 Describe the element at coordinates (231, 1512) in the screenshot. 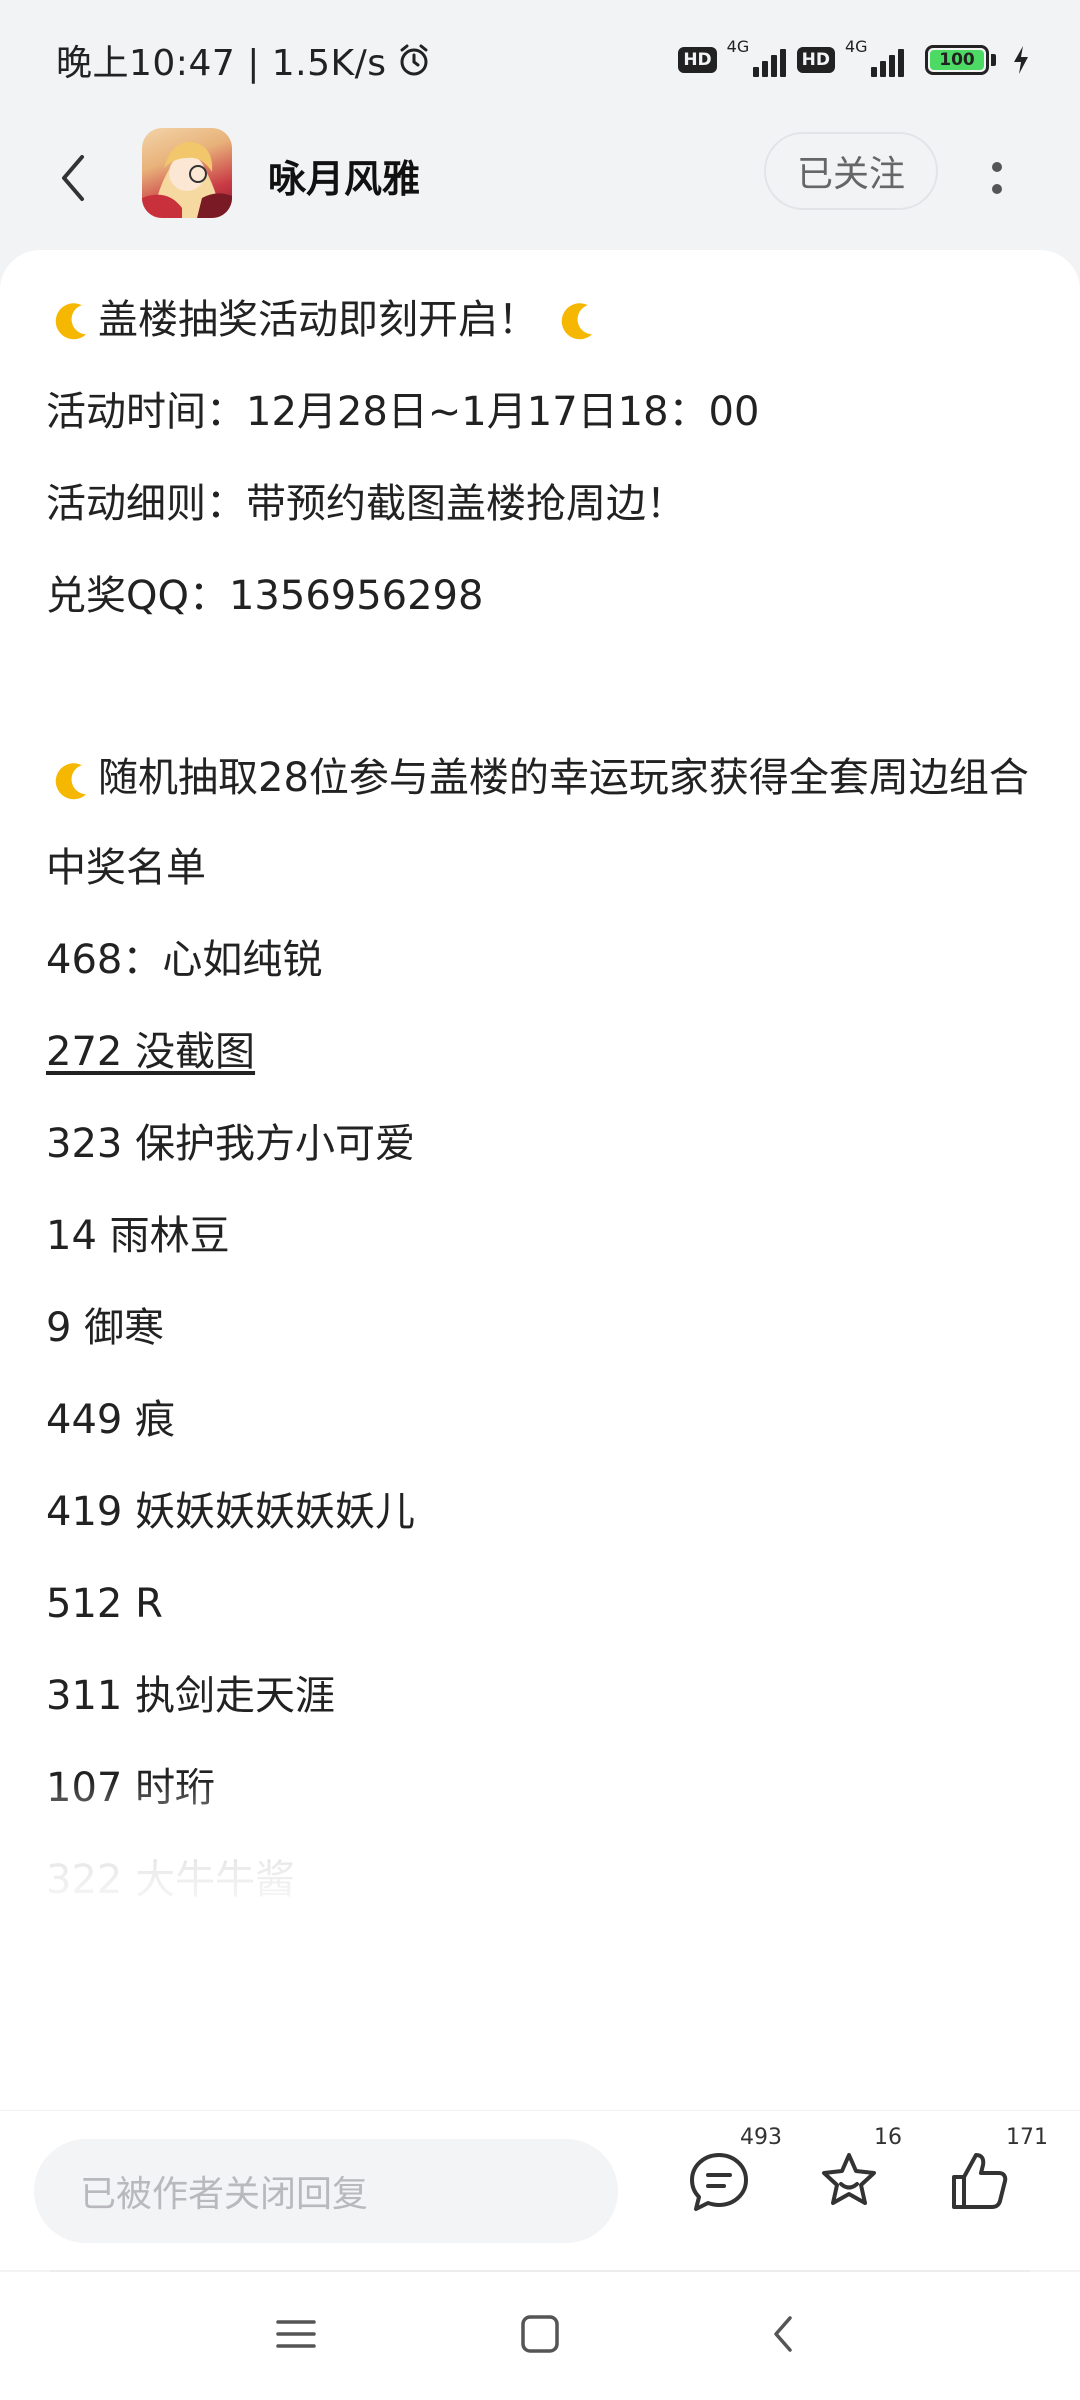

I see `winner-item: 419 妖妖妖妖妖妖儿` at that location.